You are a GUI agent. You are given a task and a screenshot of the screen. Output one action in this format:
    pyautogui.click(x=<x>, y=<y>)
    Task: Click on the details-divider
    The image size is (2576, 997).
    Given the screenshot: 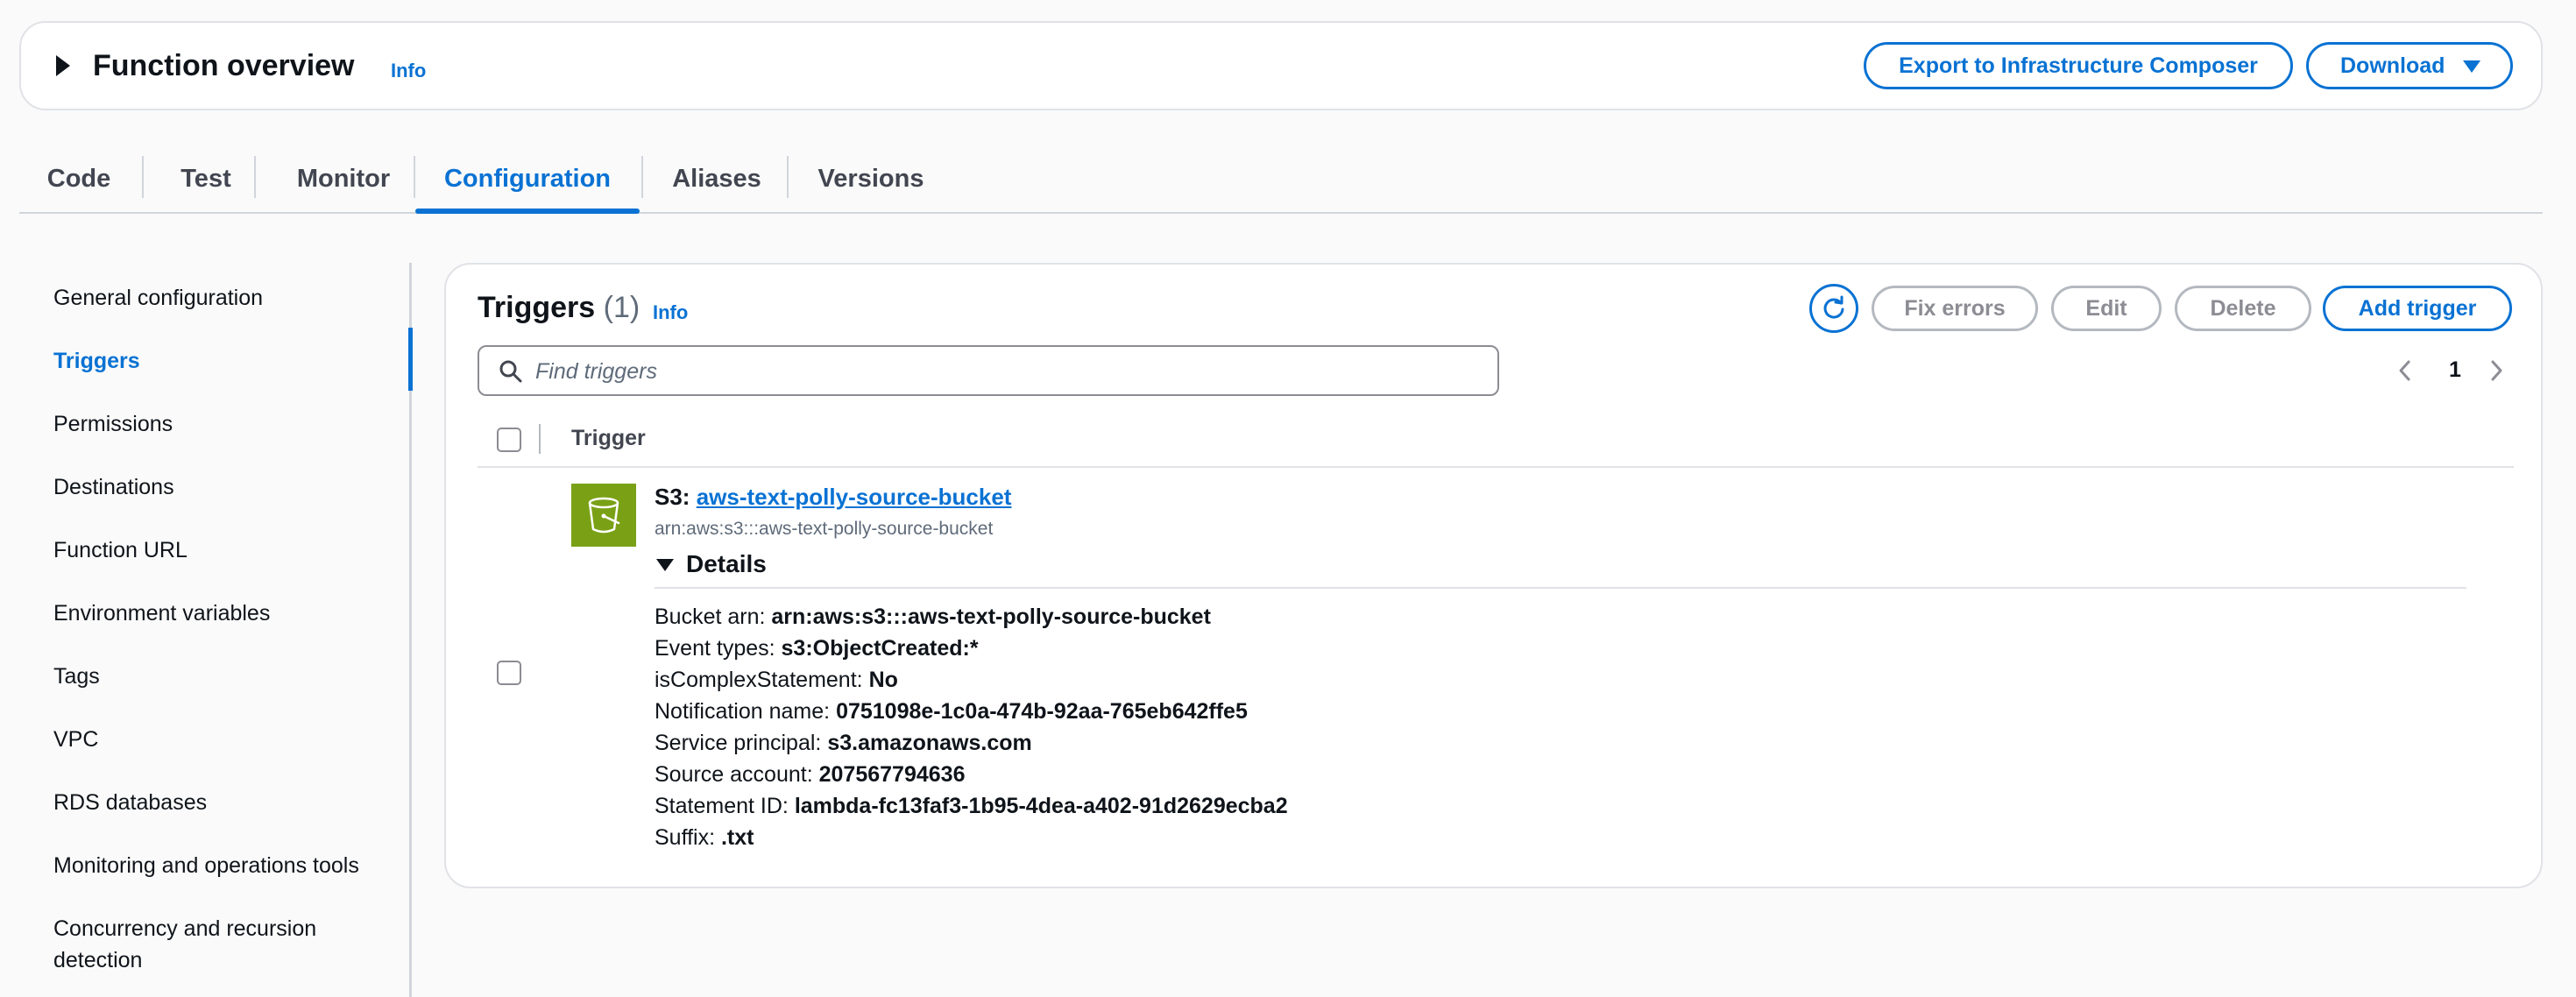 What is the action you would take?
    pyautogui.click(x=1560, y=588)
    